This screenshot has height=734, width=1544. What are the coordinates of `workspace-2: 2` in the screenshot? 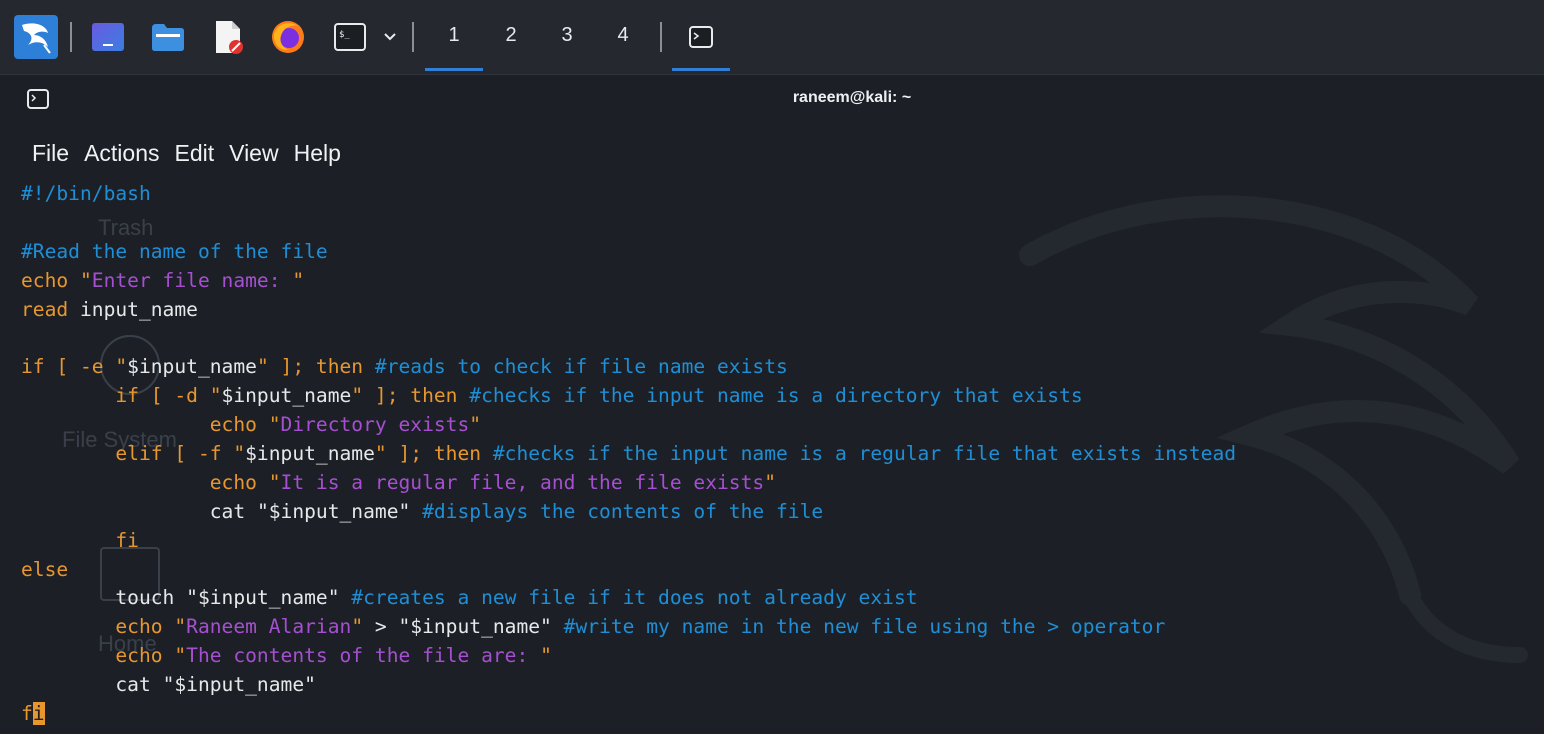 It's located at (511, 35).